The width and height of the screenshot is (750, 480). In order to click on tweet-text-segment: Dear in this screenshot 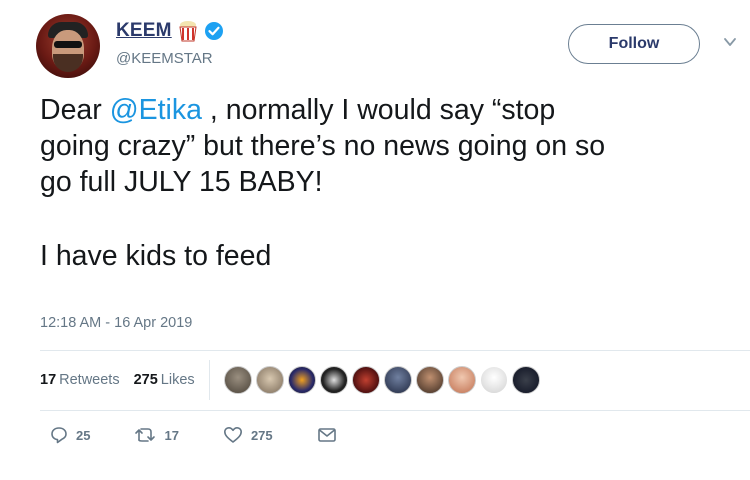, I will do `click(75, 110)`.